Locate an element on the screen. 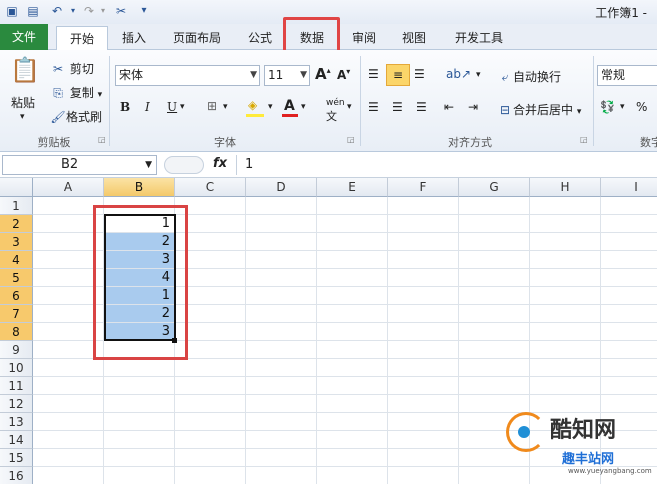 The height and width of the screenshot is (484, 657). number-format-combo: 常规 is located at coordinates (627, 75).